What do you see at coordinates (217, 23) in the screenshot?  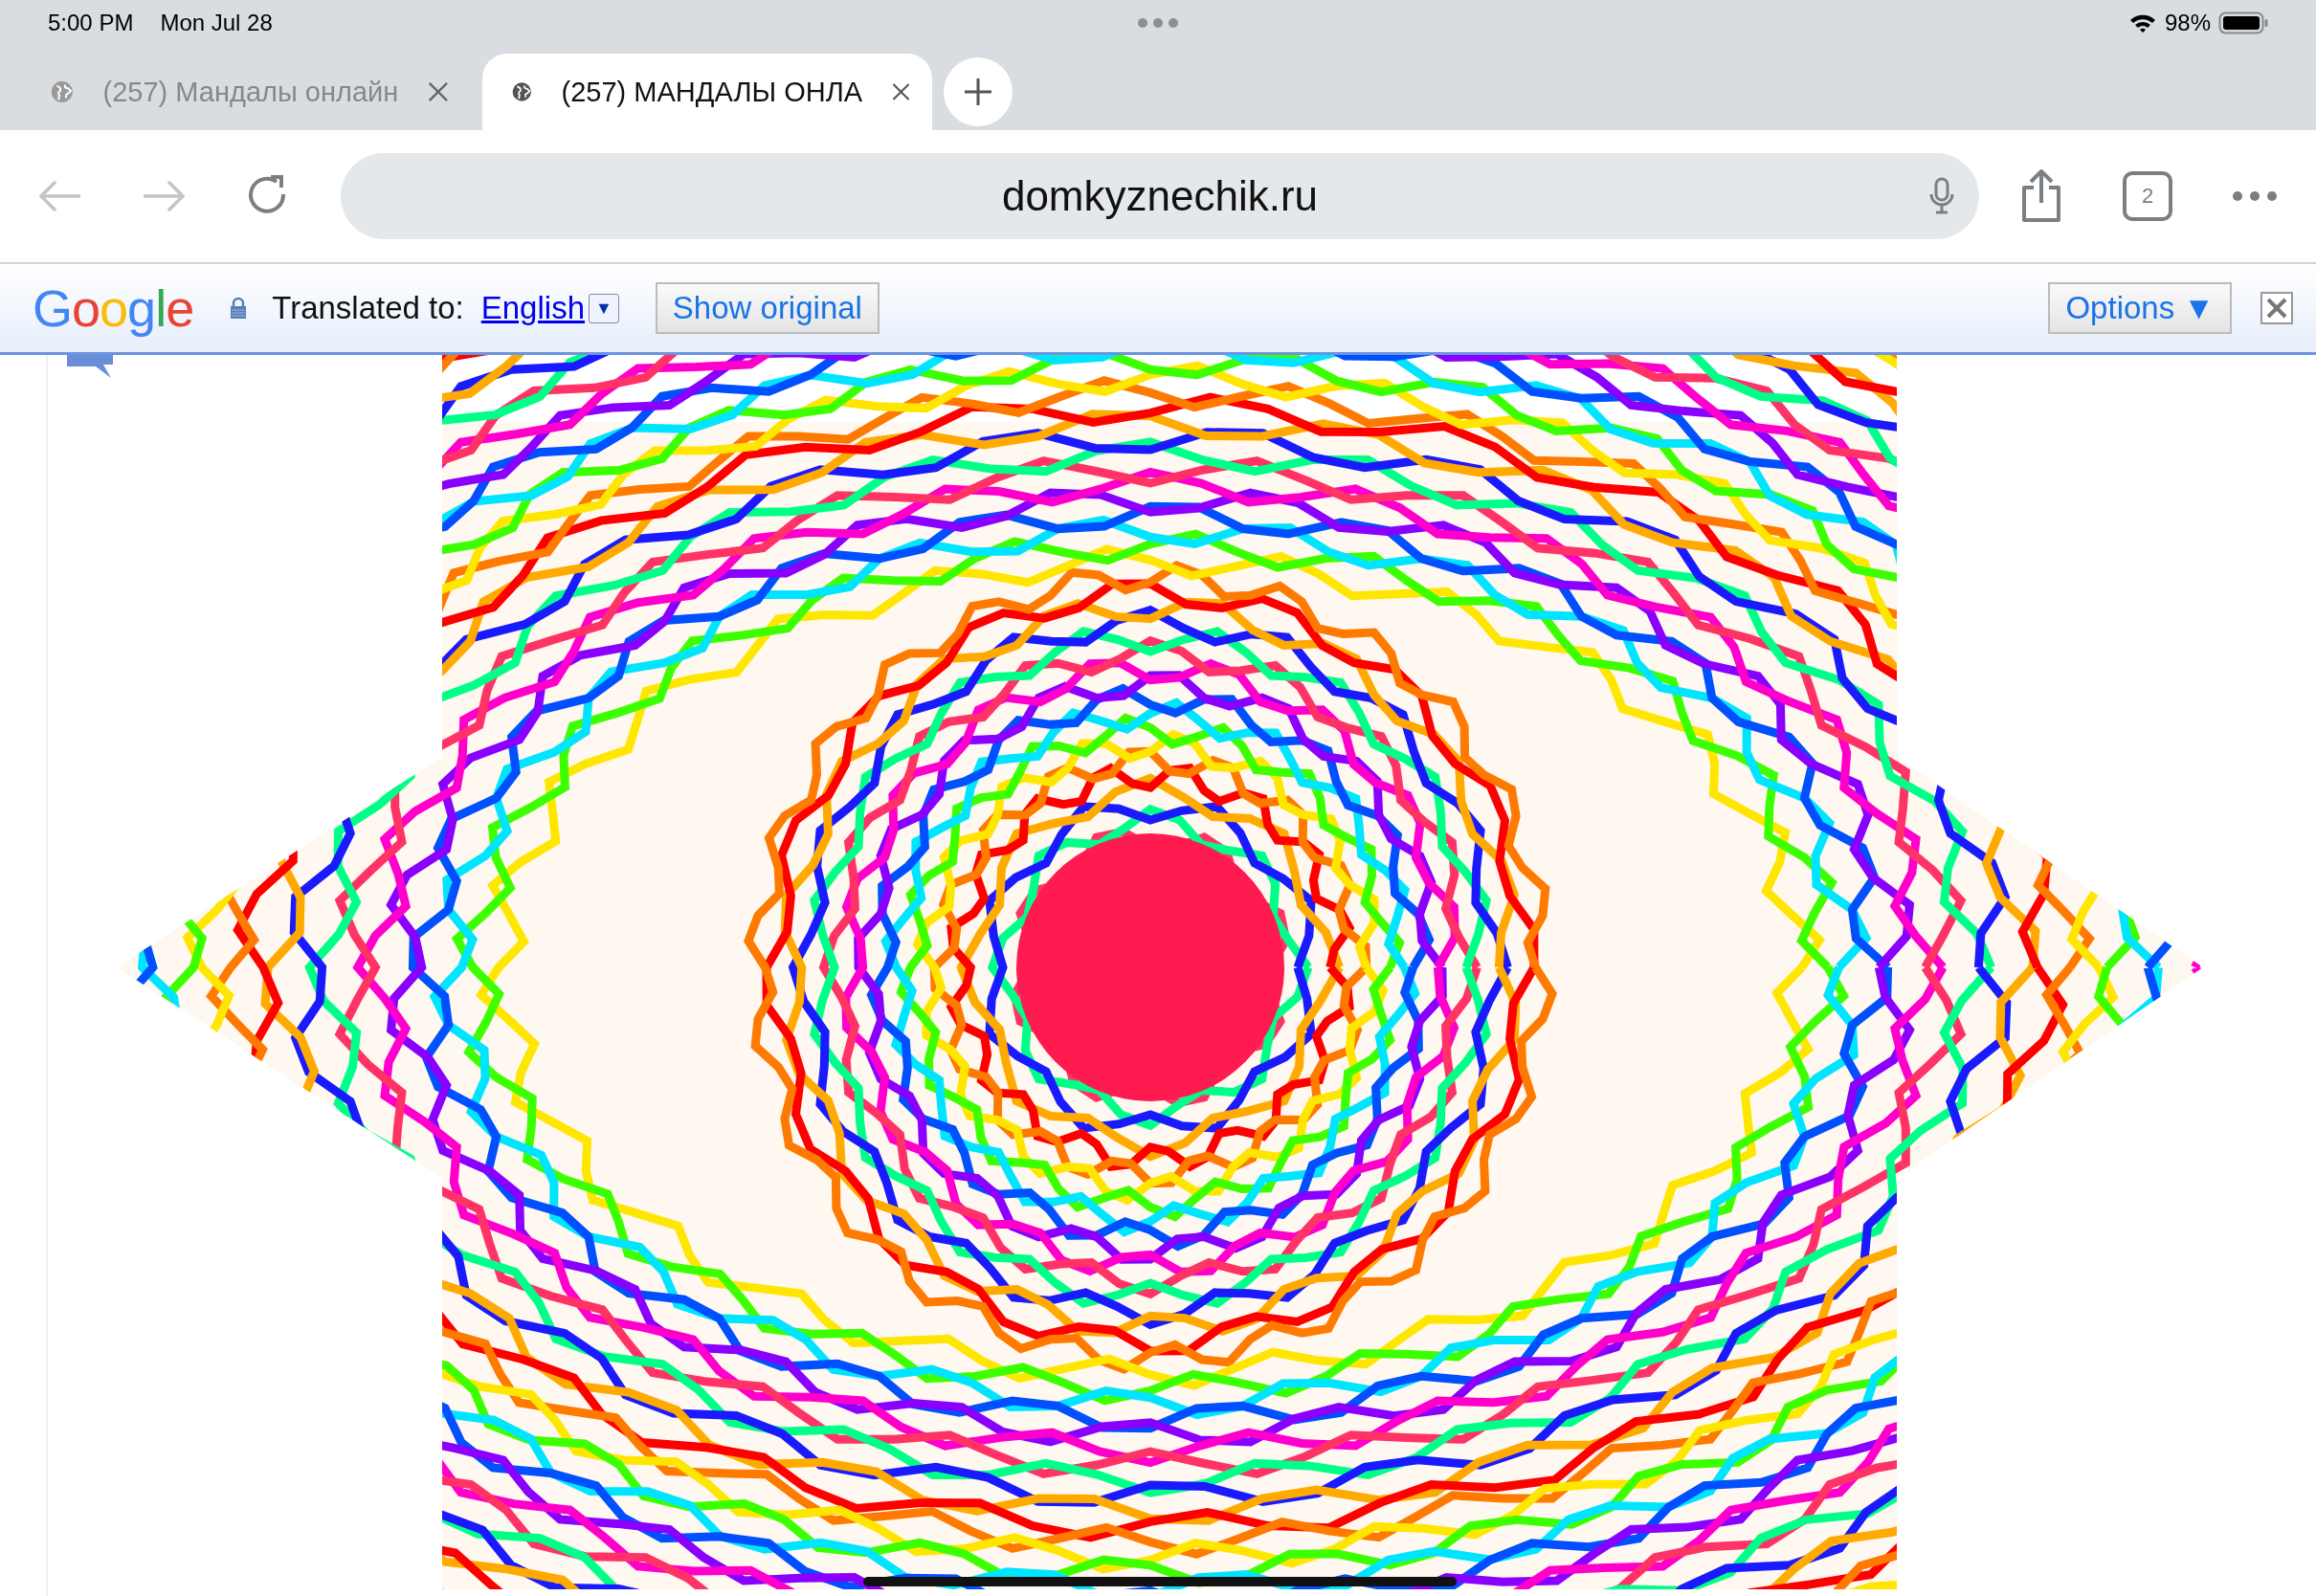 I see `status-date: Mon Jul 28` at bounding box center [217, 23].